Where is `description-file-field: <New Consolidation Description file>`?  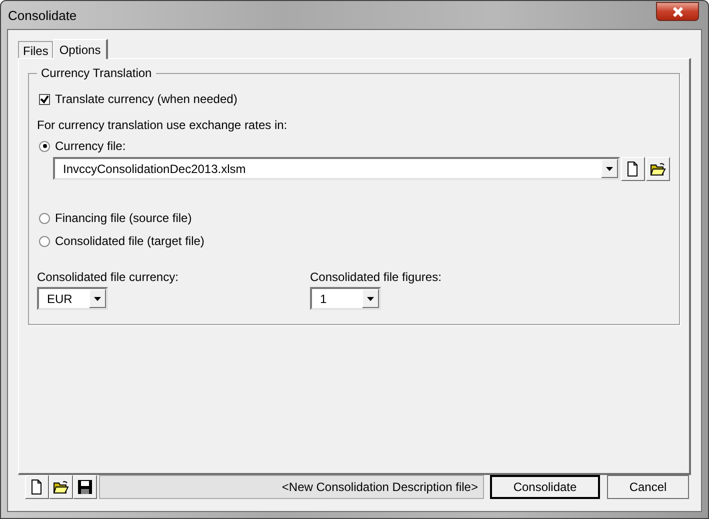
description-file-field: <New Consolidation Description file> is located at coordinates (291, 487).